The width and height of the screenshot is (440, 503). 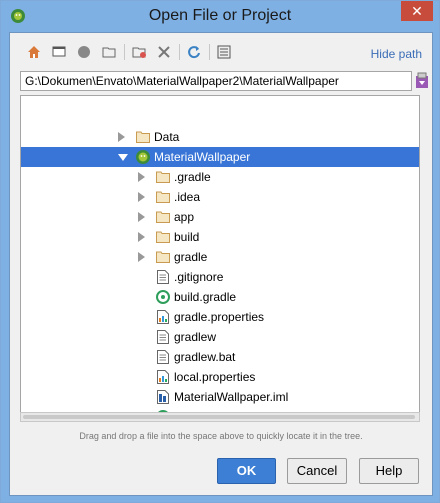 I want to click on tree-row: MaterialWallpaper.iml, so click(x=220, y=397).